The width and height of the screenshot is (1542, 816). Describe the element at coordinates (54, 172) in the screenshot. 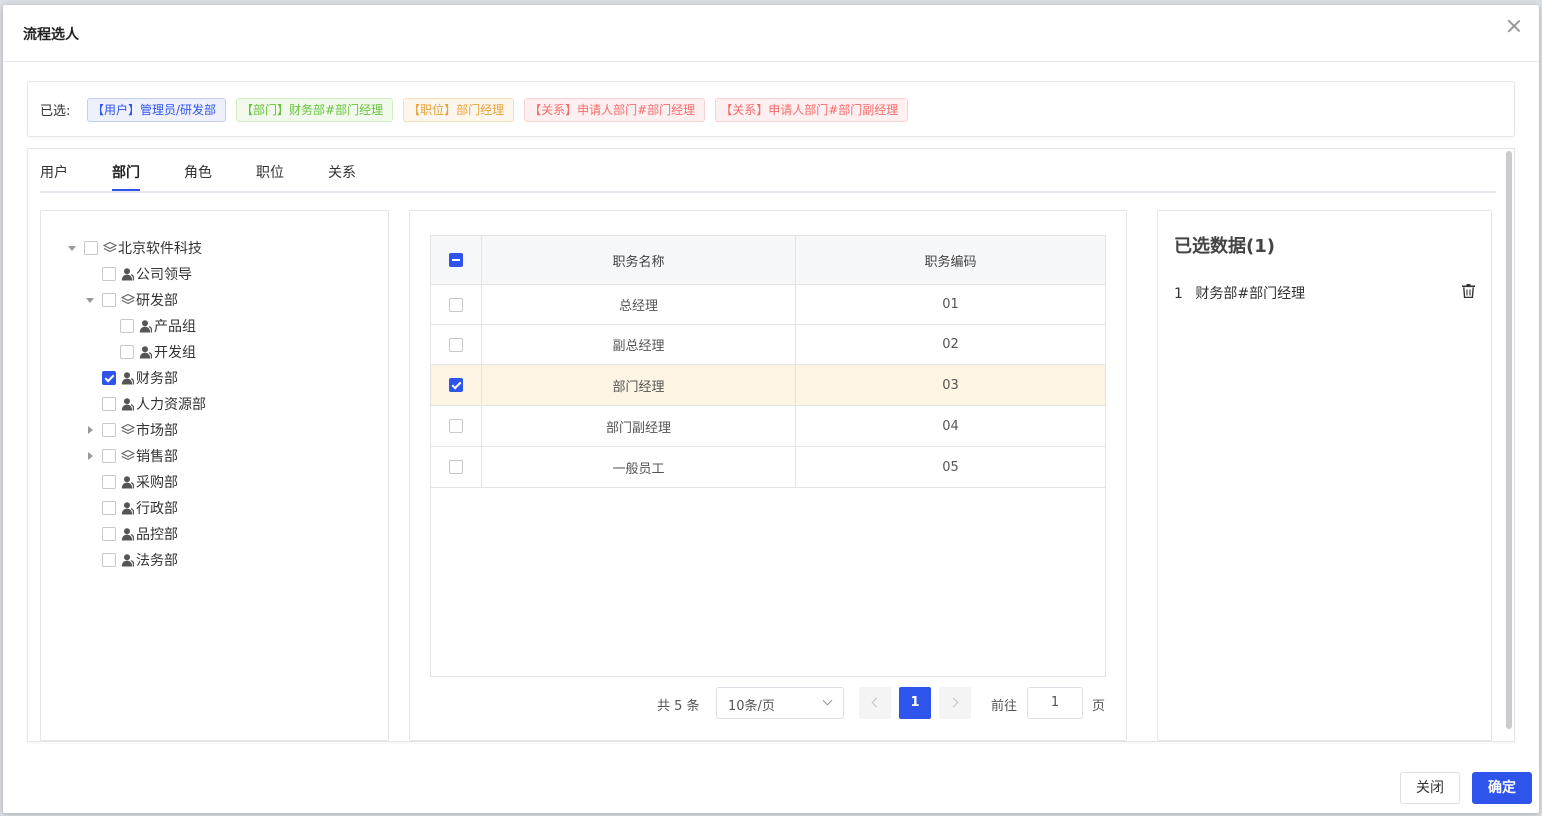

I see `tab-user: 用户` at that location.